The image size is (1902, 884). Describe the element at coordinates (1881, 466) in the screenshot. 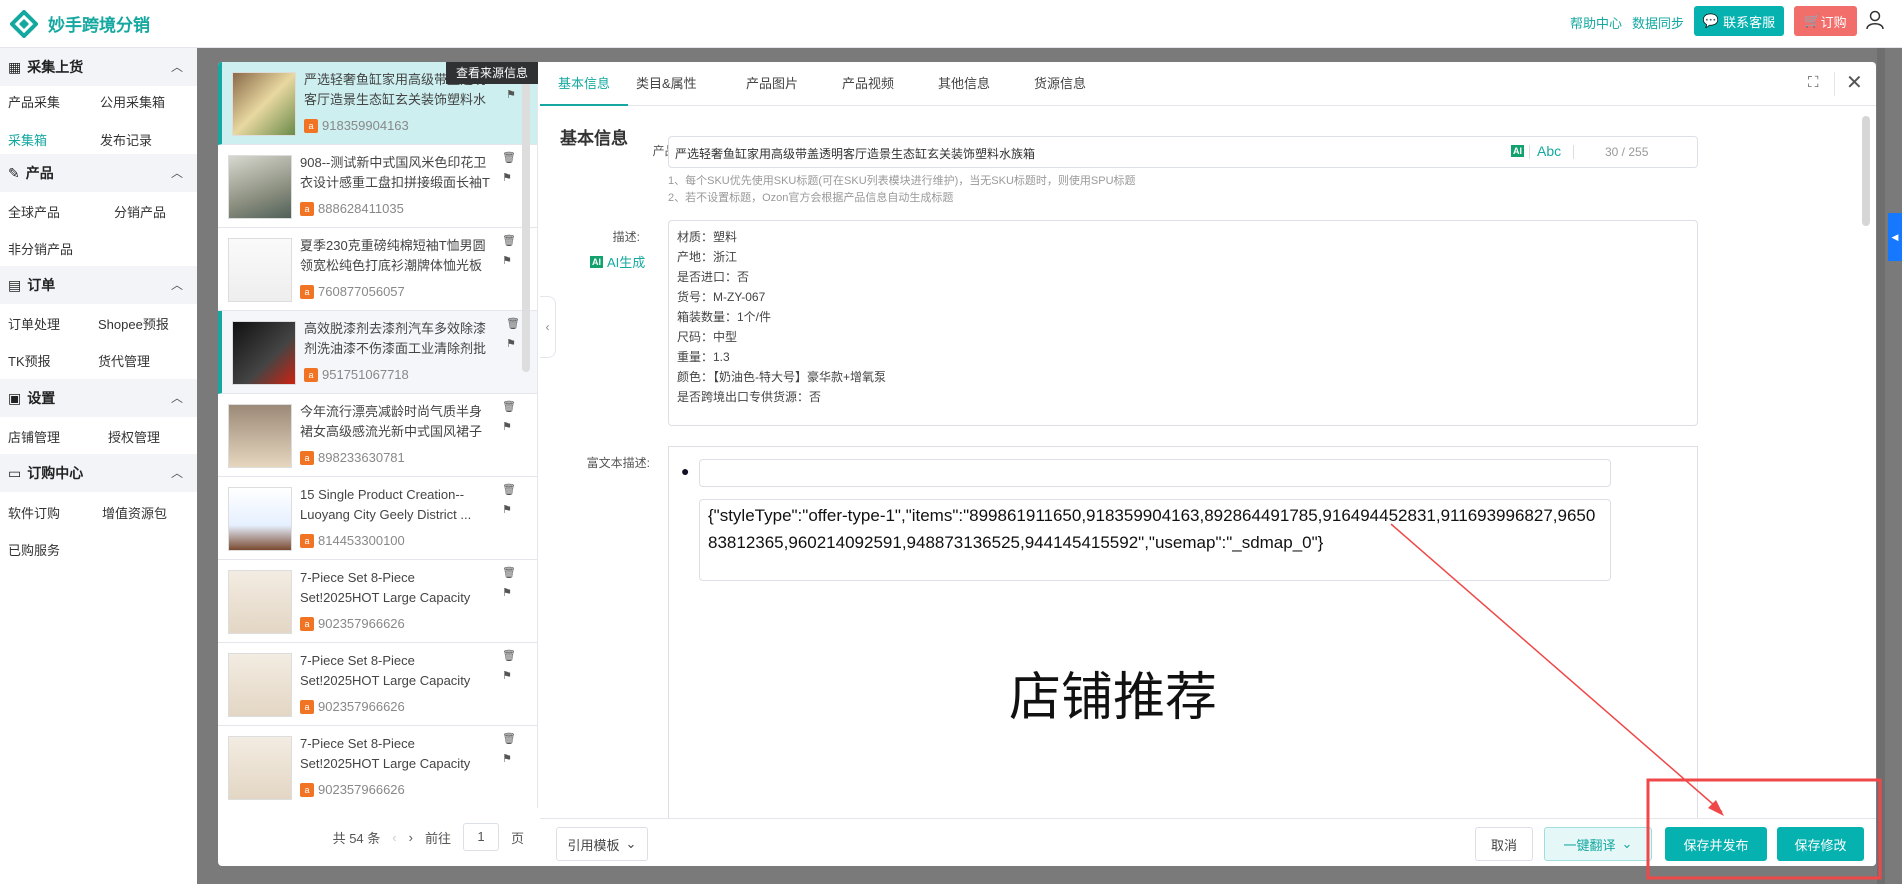

I see `page-scrollbar` at that location.